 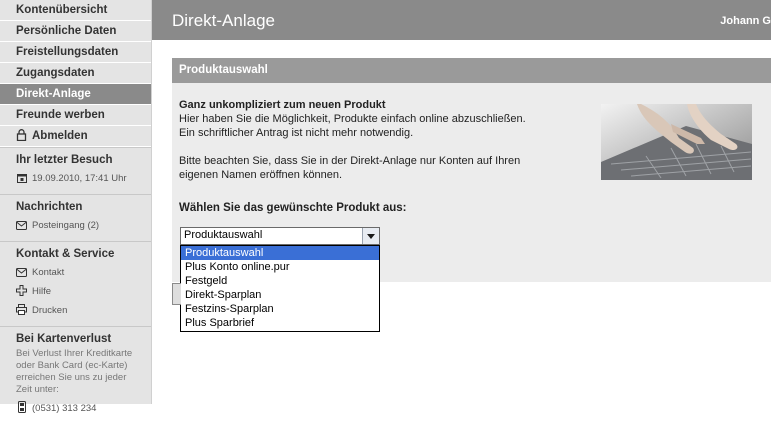 I want to click on contact-section: Kontakt & Service Kontakt Hilfe Drucken, so click(x=75, y=283).